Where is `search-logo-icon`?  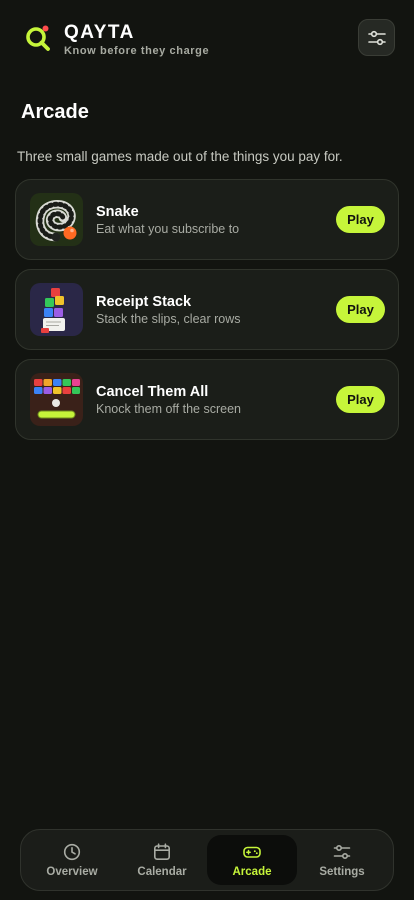
search-logo-icon is located at coordinates (38, 38).